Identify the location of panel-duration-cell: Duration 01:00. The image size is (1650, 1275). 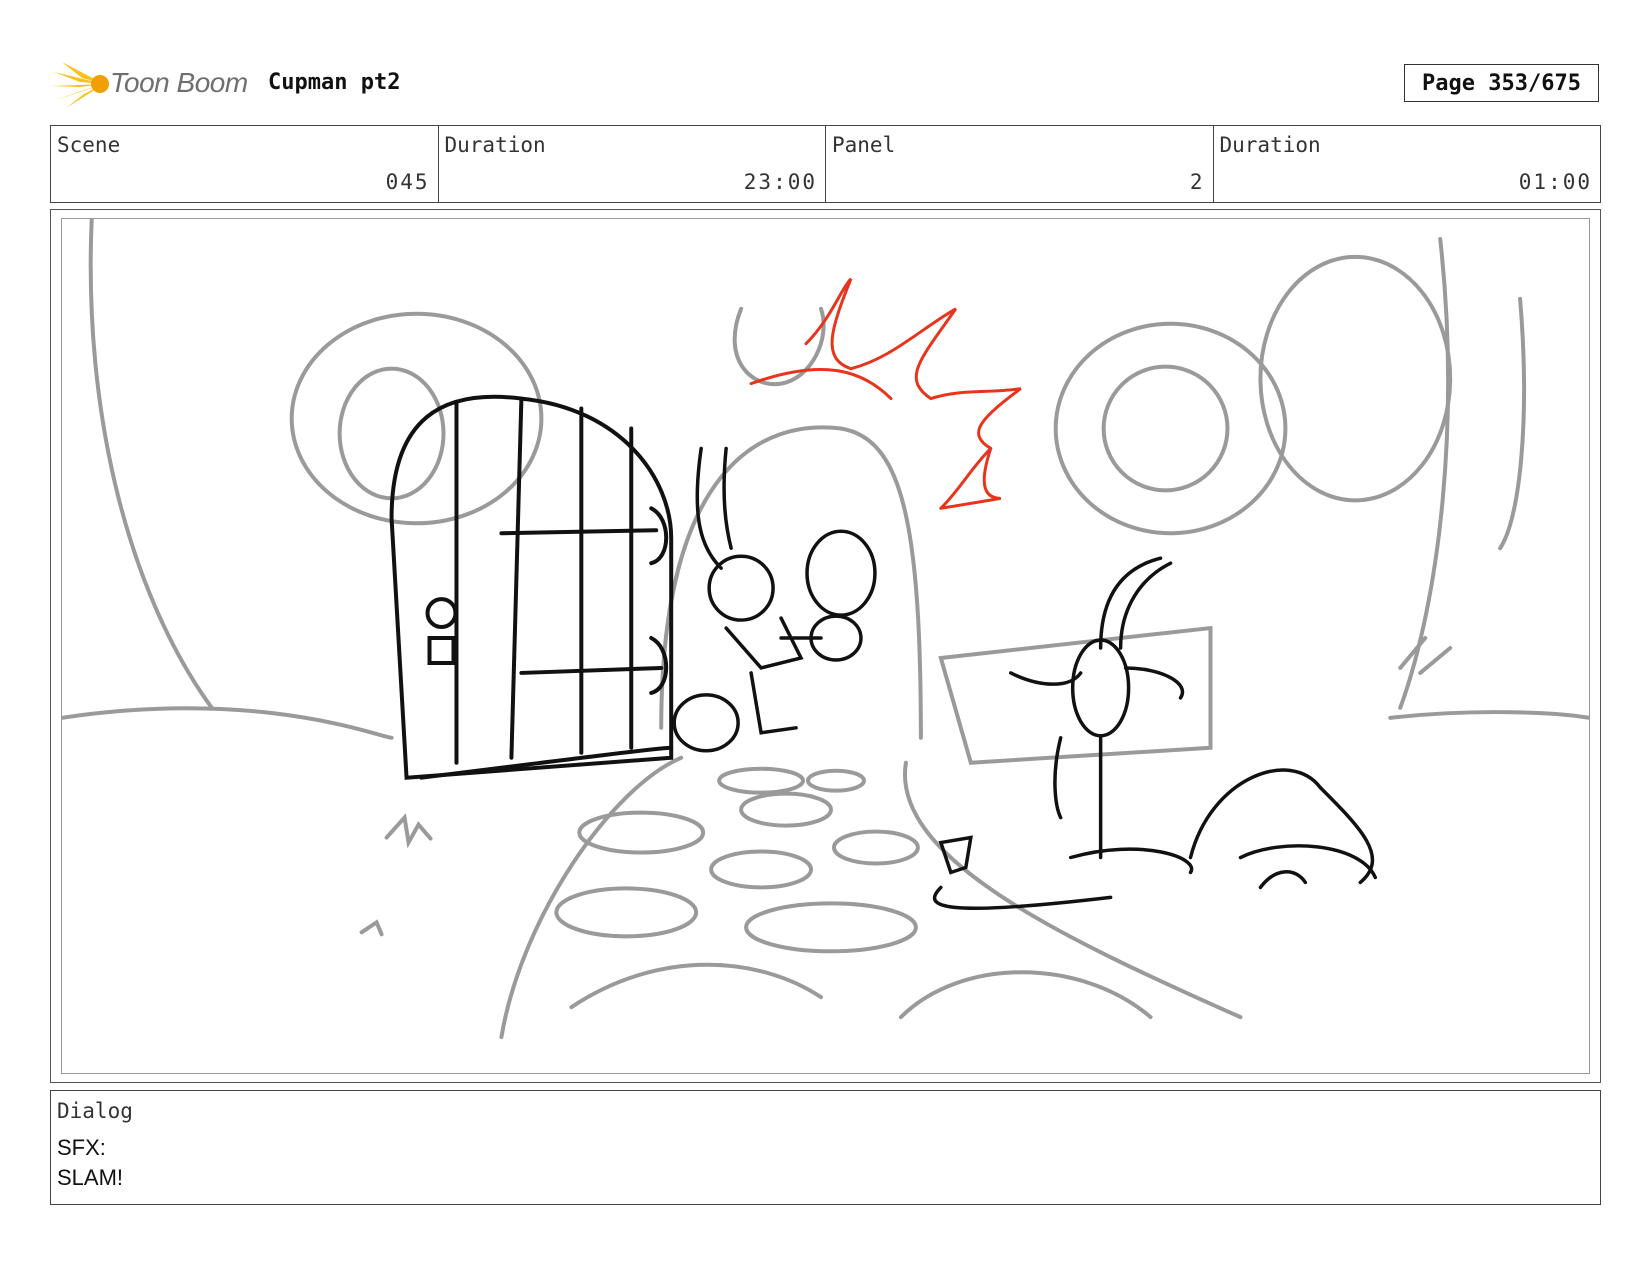
(1407, 164).